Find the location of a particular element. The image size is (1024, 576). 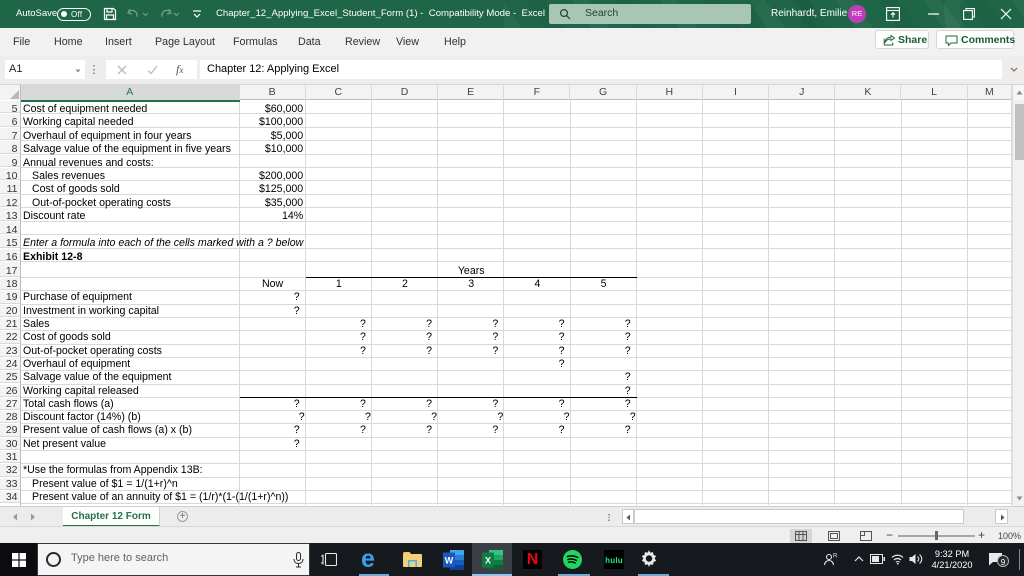

svg-text: W is located at coordinates (449, 561).